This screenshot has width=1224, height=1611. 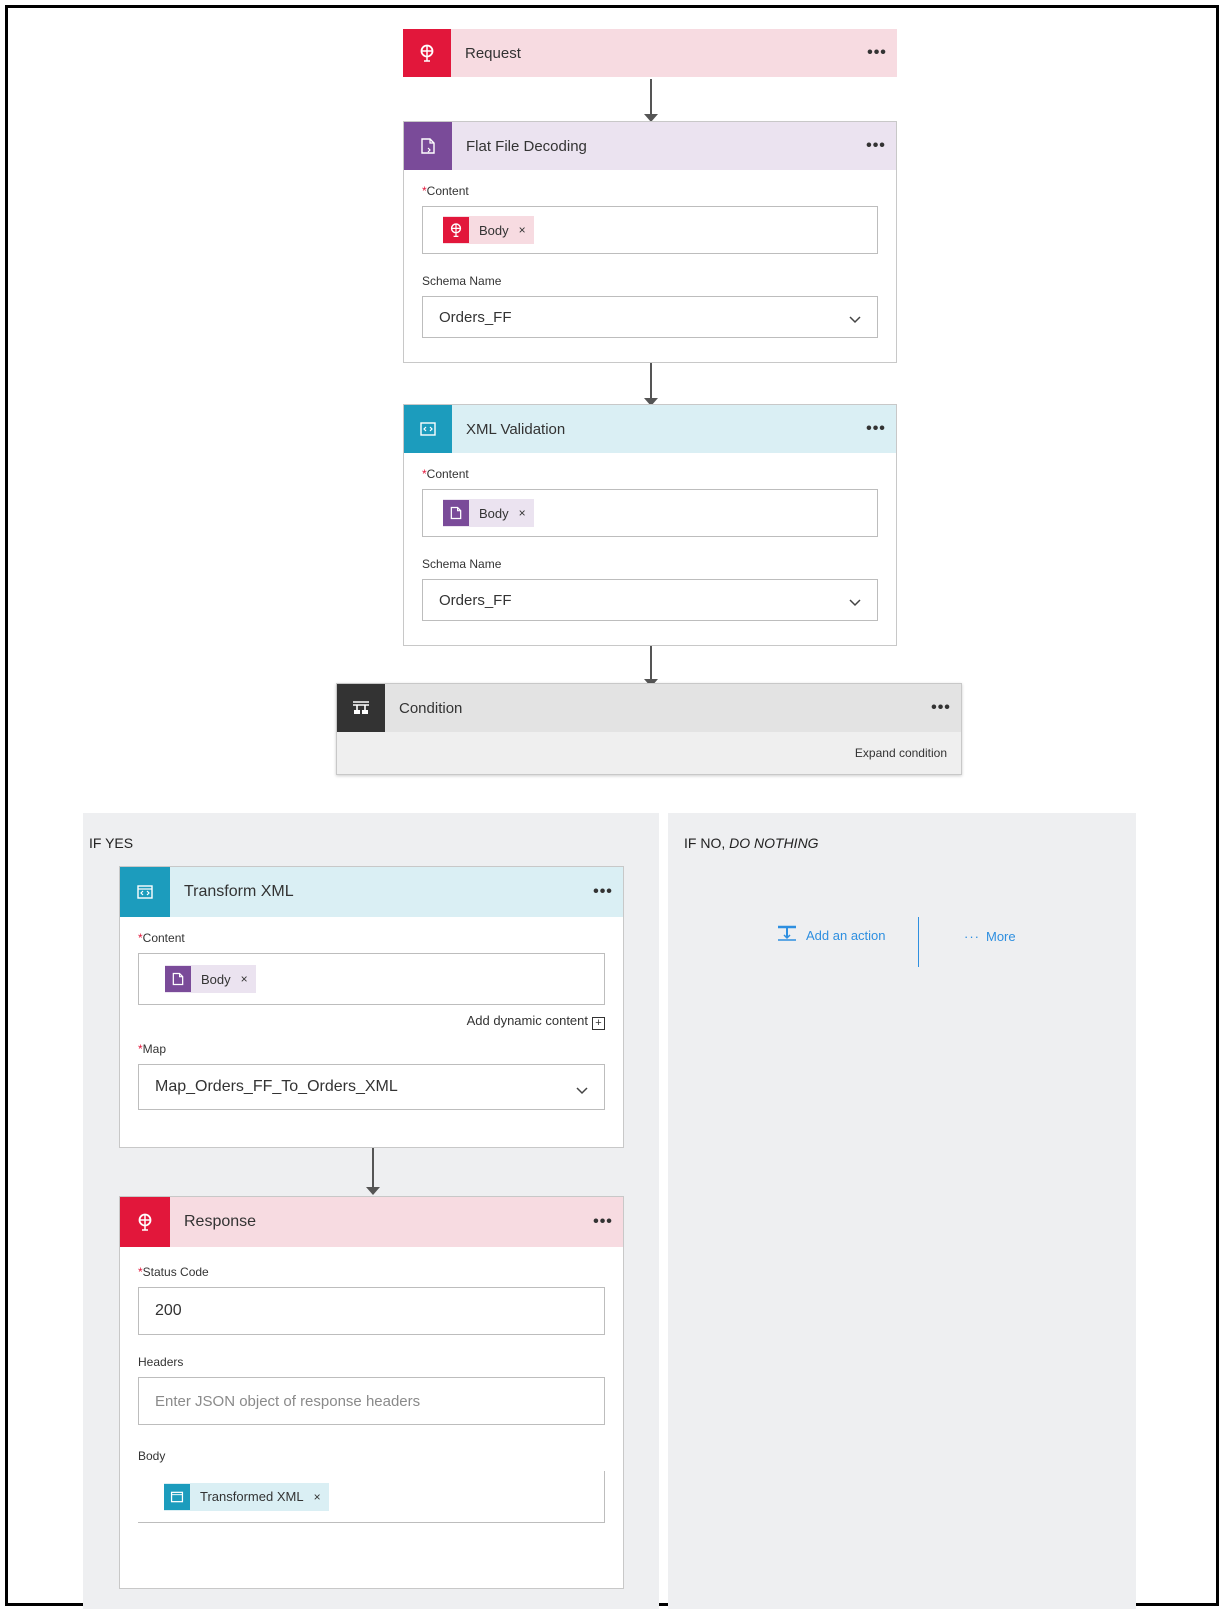 I want to click on body-field: Transformed XML ×, so click(x=371, y=1497).